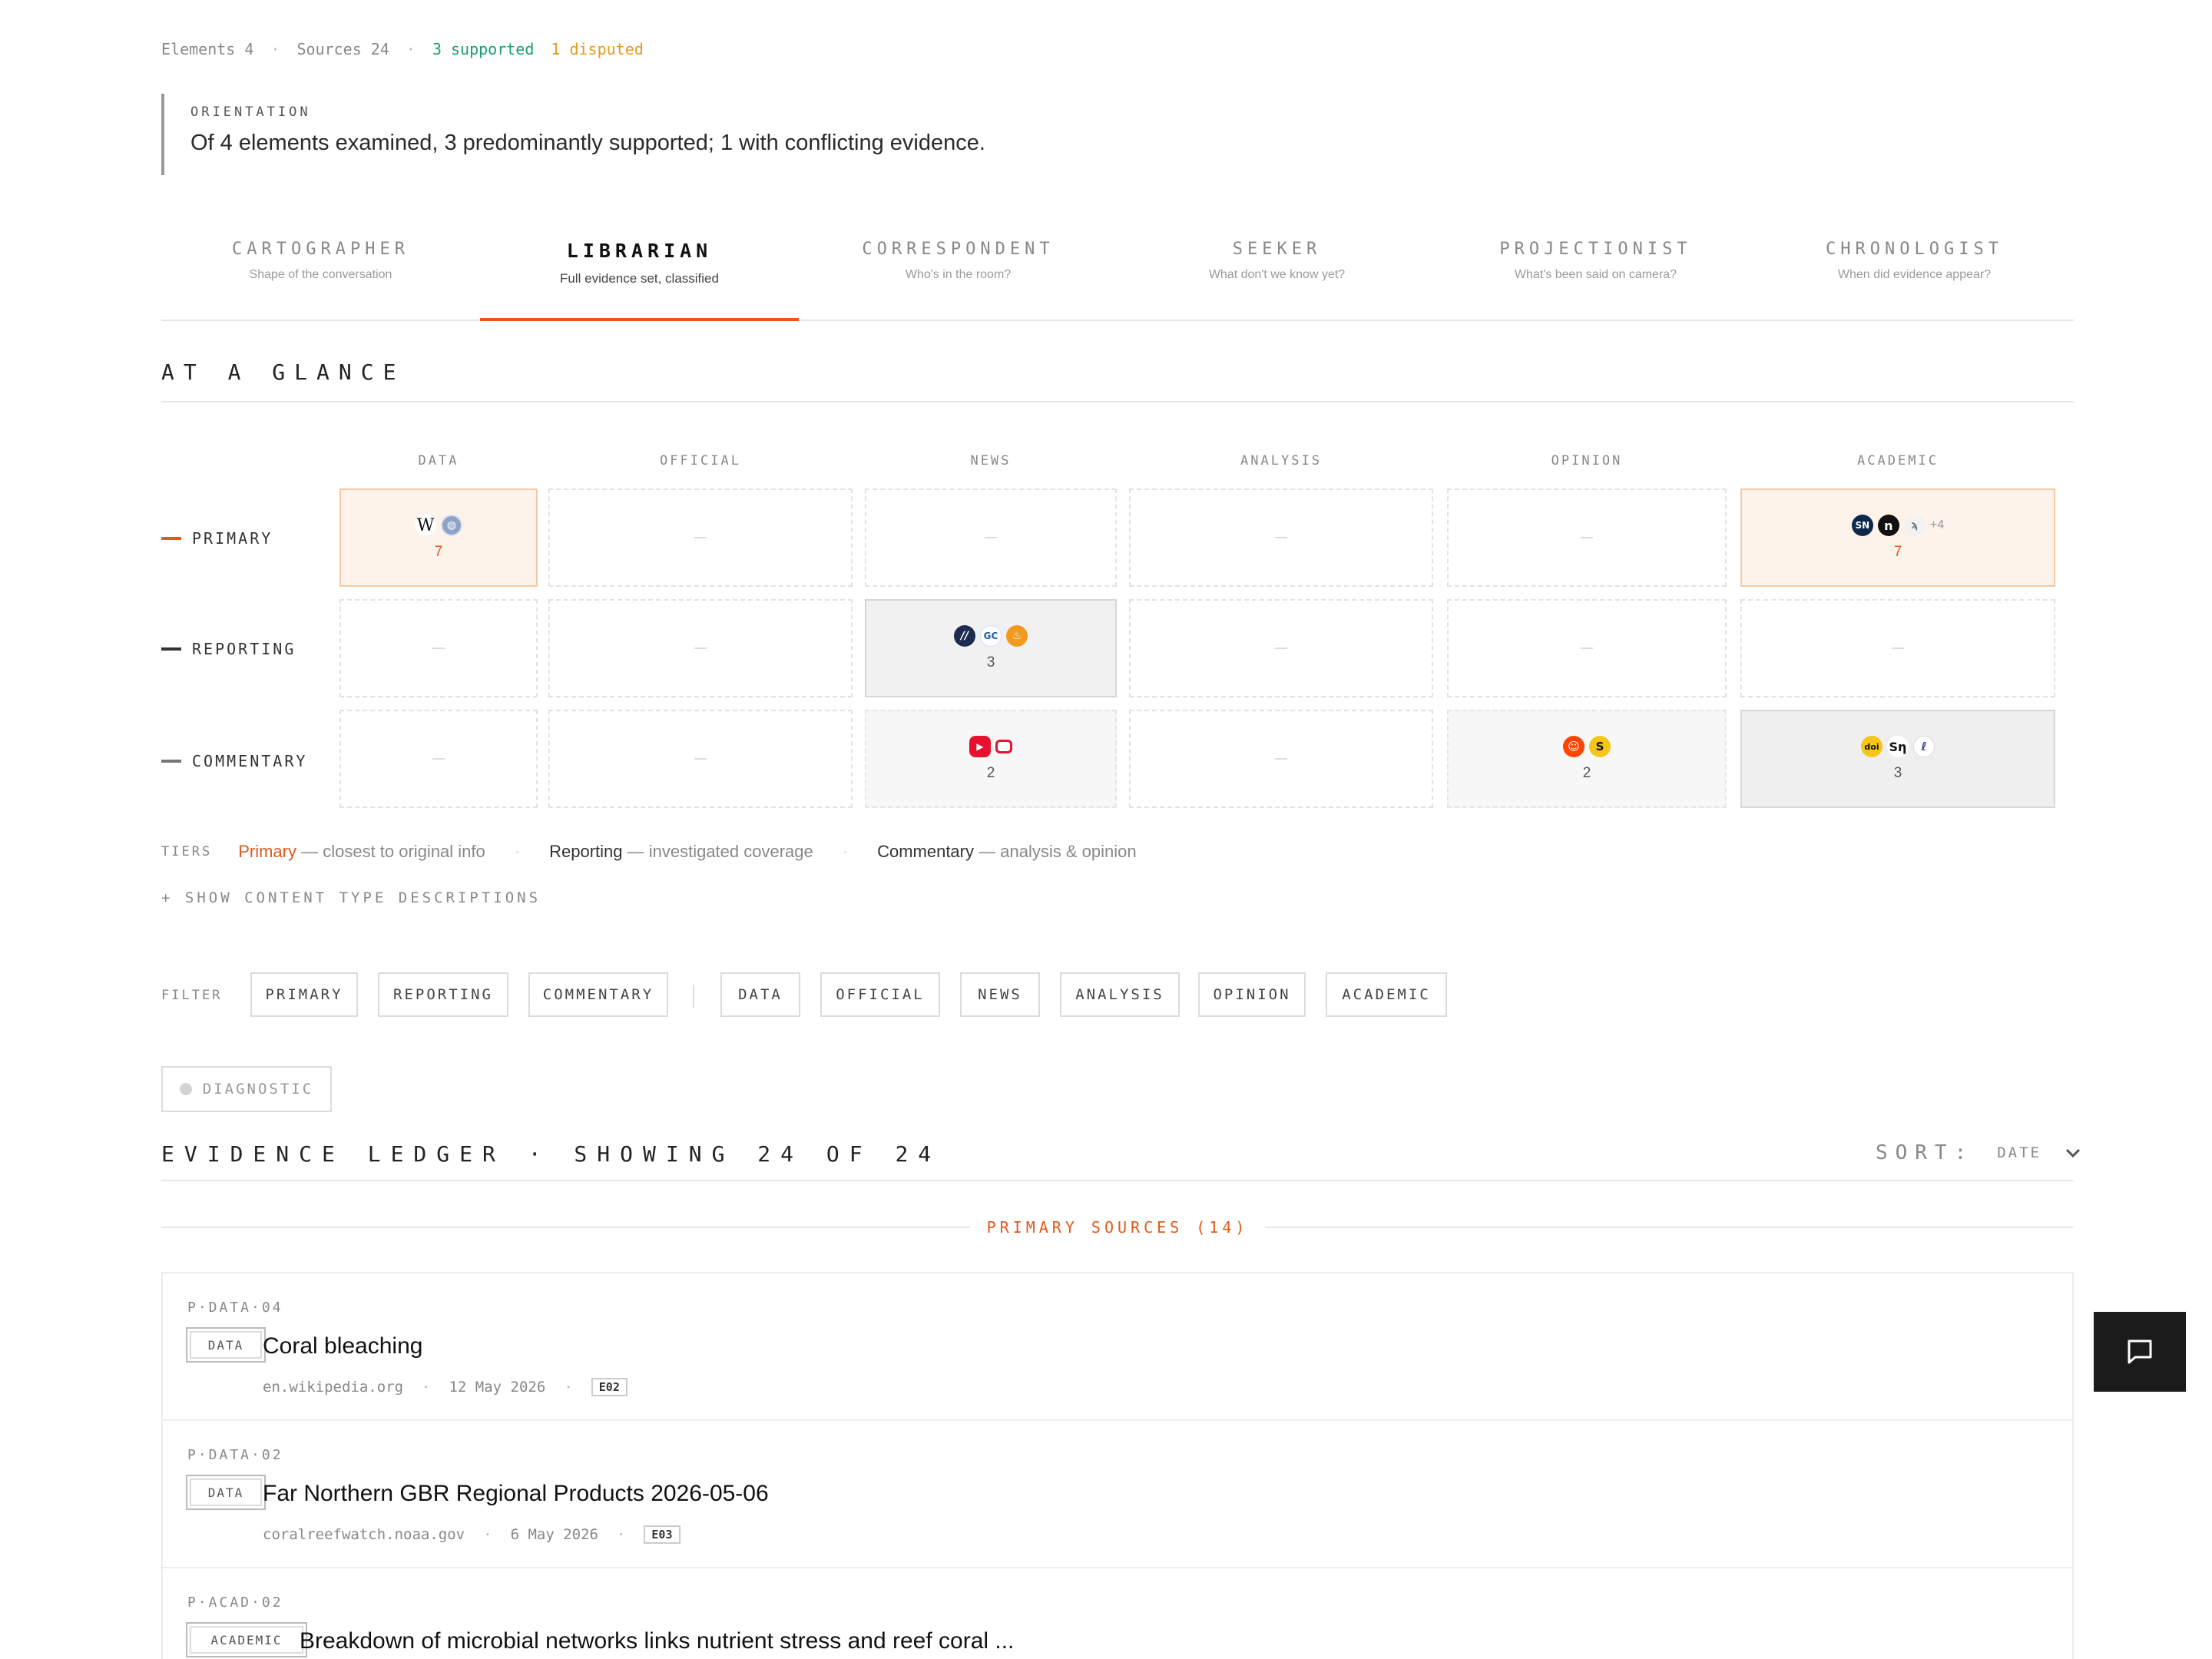 The width and height of the screenshot is (2212, 1659). I want to click on group-header-primary: PRIMARY SOURCES (14), so click(1118, 1228).